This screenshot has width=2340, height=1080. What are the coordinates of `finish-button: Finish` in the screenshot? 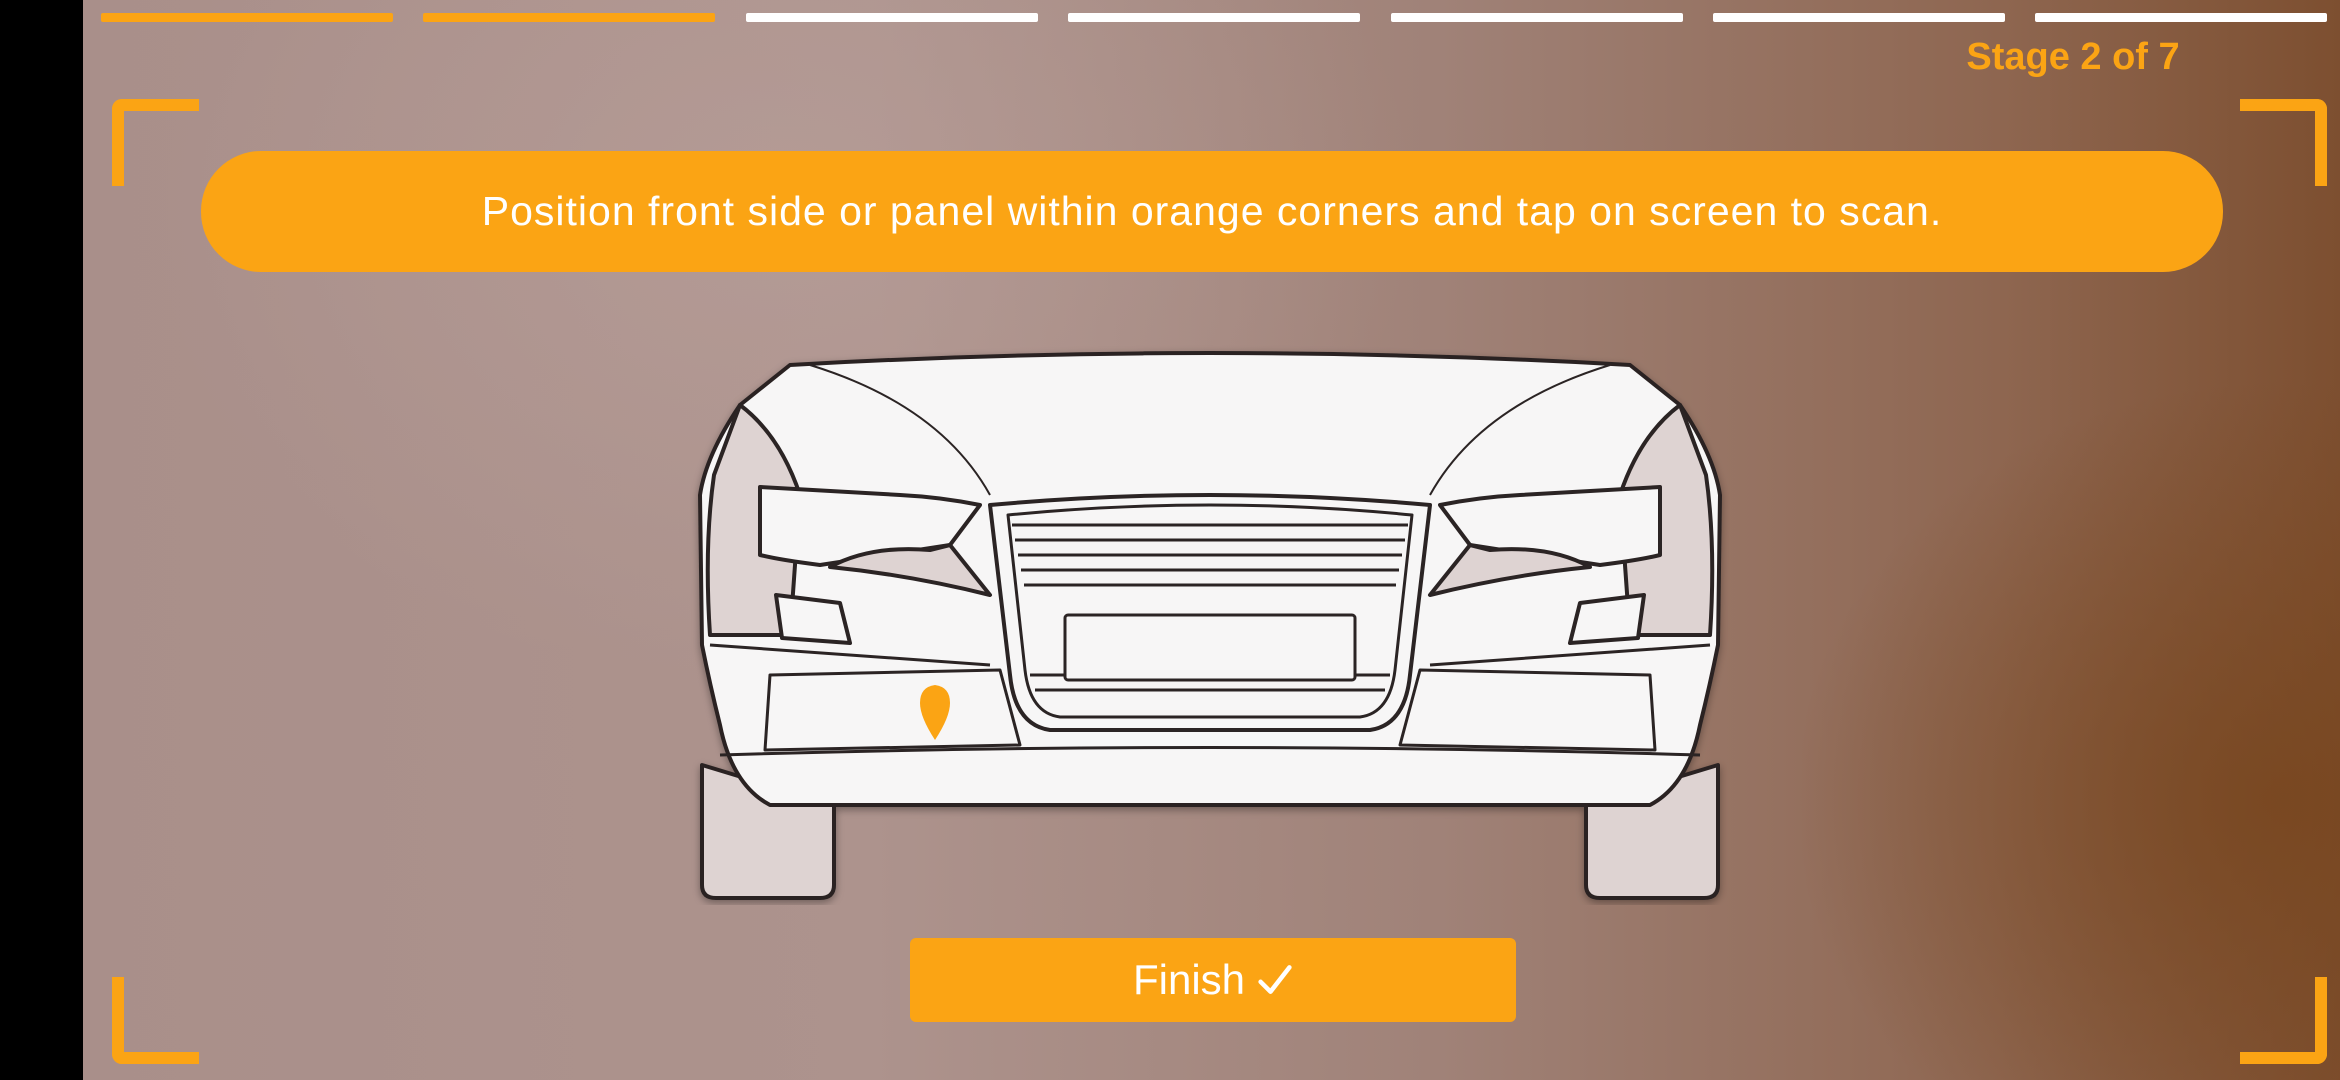 It's located at (1213, 980).